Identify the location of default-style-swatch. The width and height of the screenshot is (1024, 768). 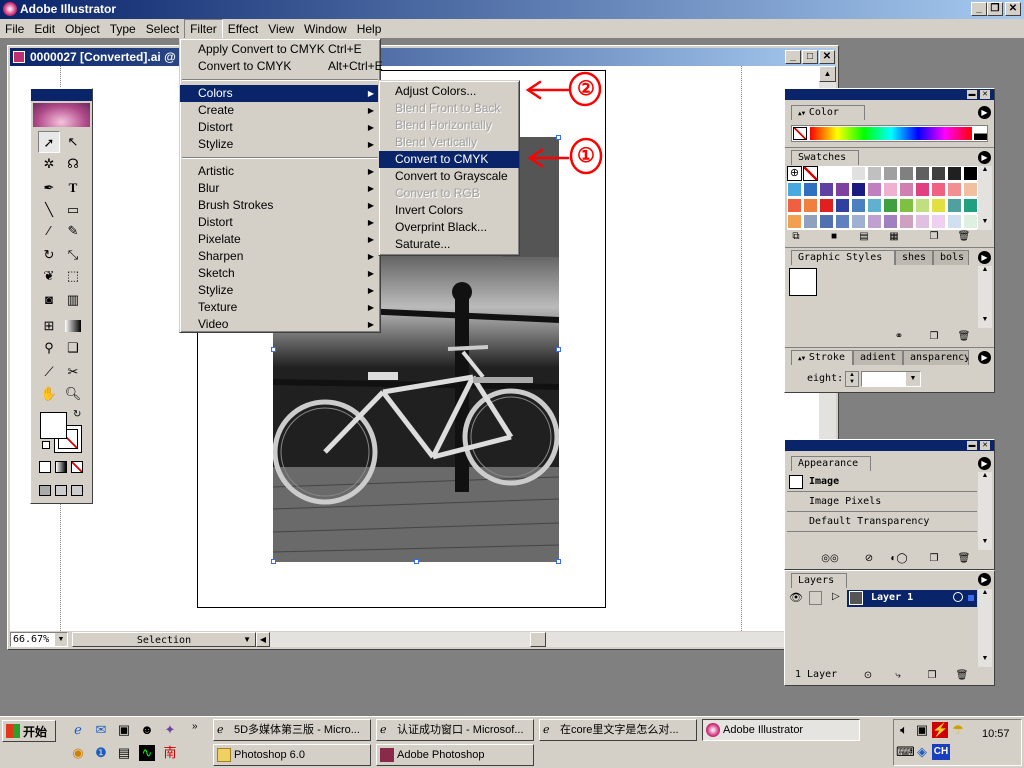
(803, 282).